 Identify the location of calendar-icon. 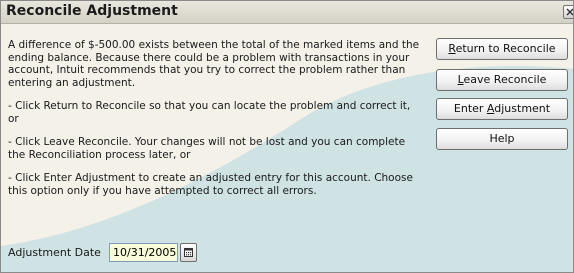
(188, 252).